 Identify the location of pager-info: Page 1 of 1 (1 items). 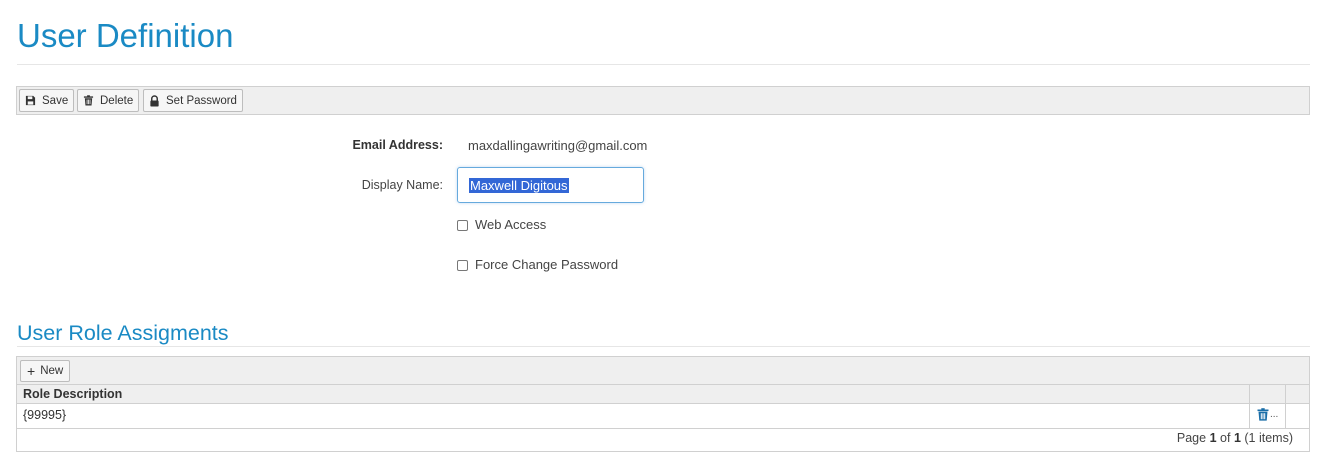
(1235, 438).